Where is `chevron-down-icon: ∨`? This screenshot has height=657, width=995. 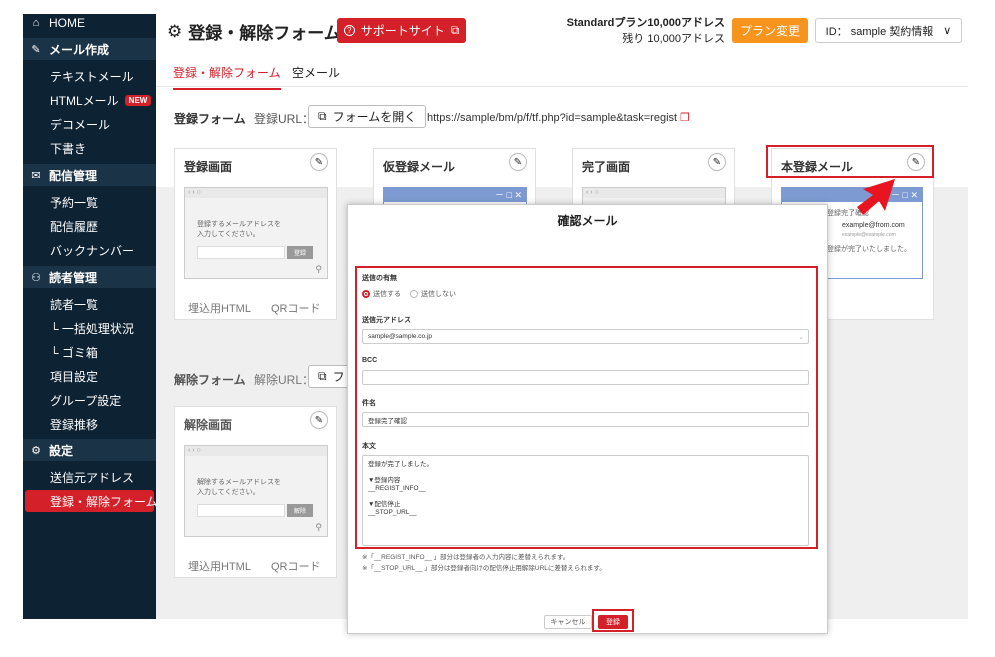
chevron-down-icon: ∨ is located at coordinates (947, 31).